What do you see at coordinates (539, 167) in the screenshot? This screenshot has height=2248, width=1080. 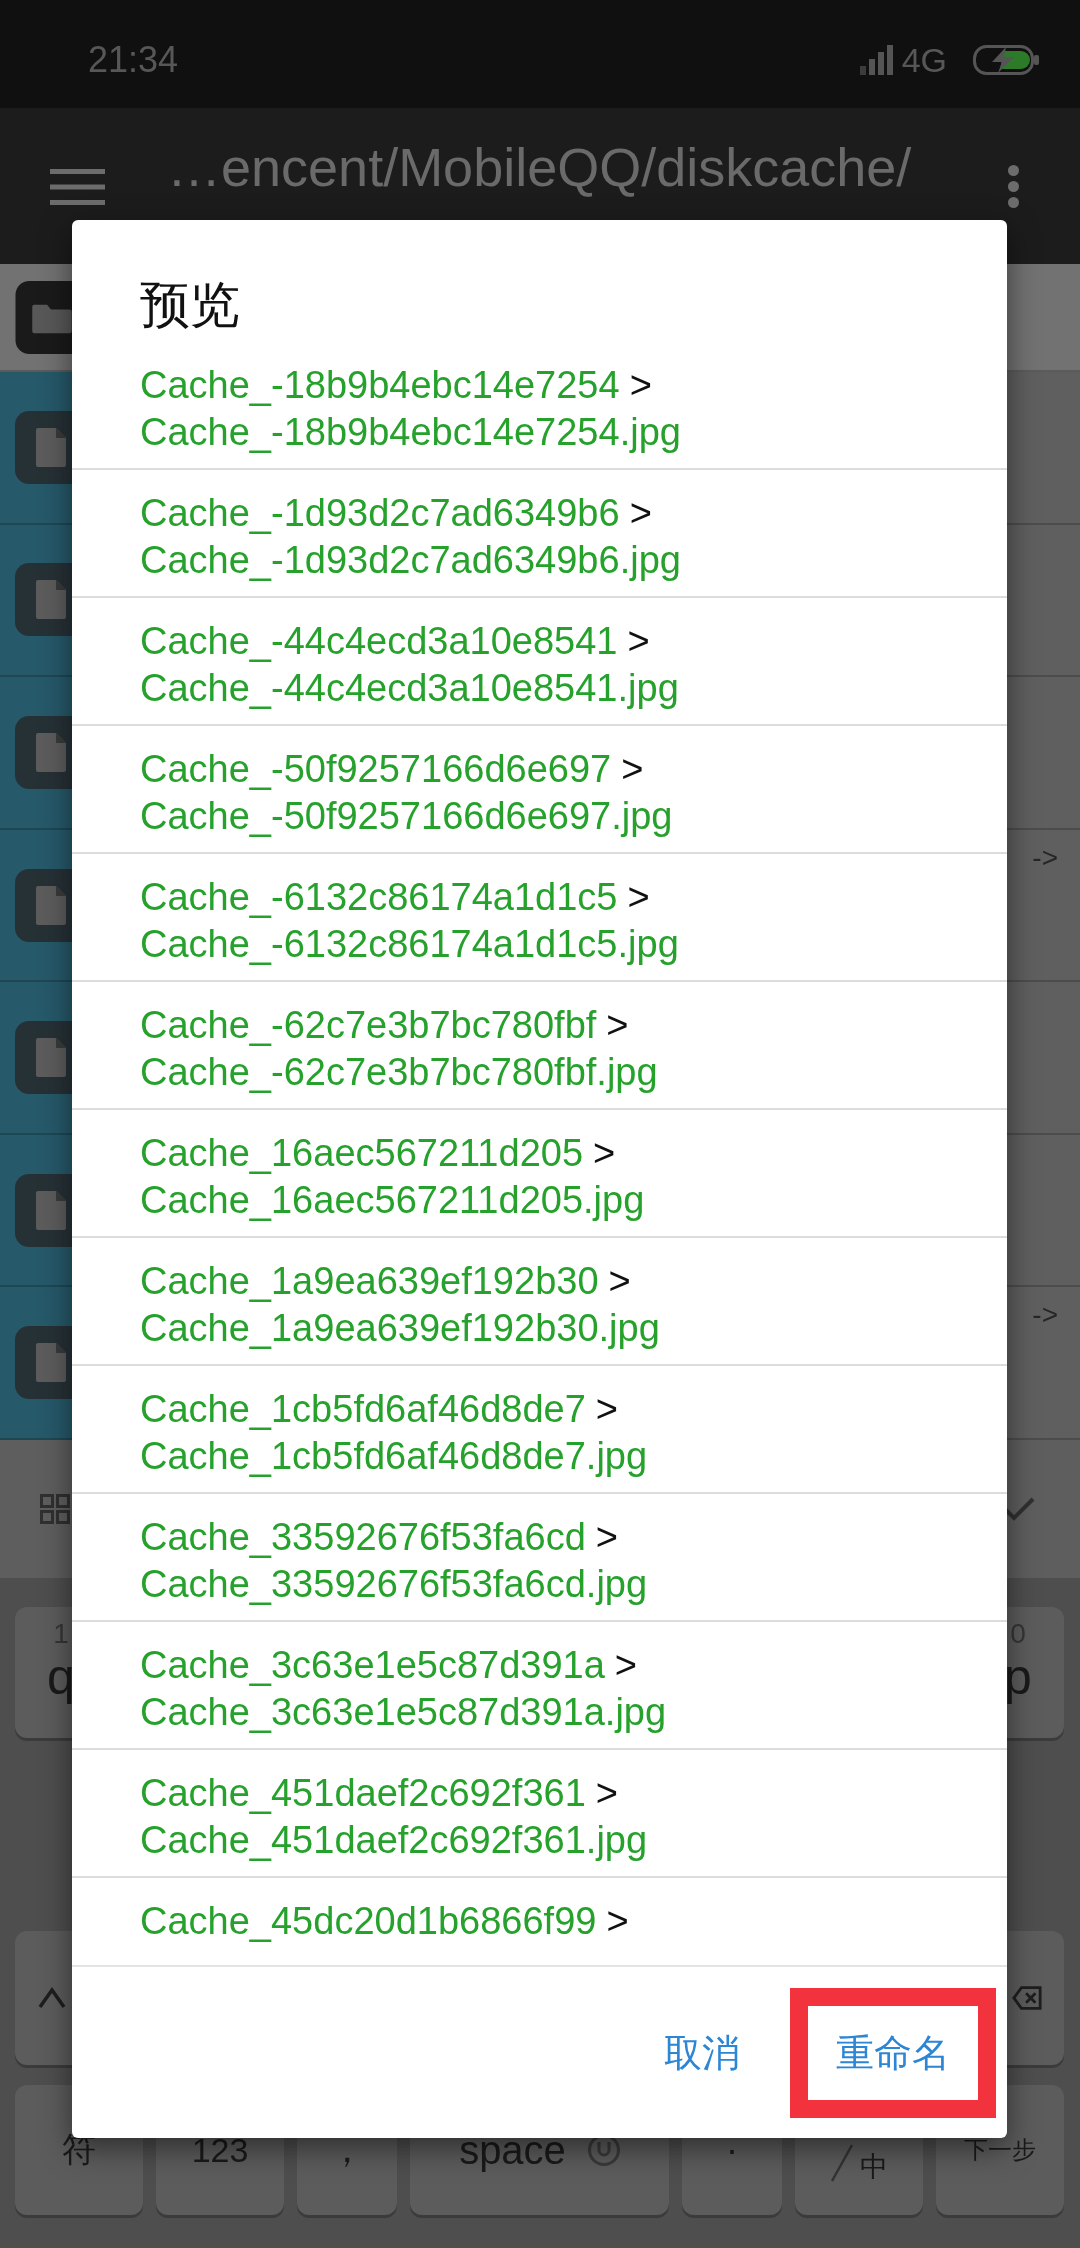 I see `path-title: …encent/MobileQQ/diskcache/` at bounding box center [539, 167].